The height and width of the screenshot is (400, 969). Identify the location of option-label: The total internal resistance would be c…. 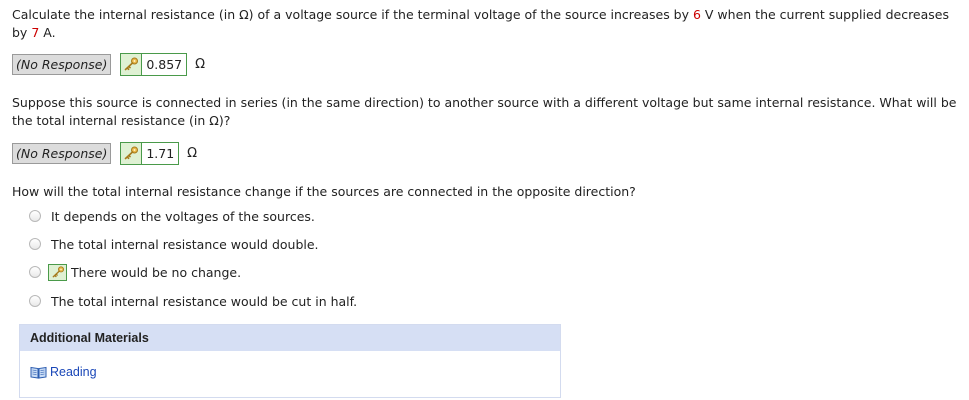
(204, 301).